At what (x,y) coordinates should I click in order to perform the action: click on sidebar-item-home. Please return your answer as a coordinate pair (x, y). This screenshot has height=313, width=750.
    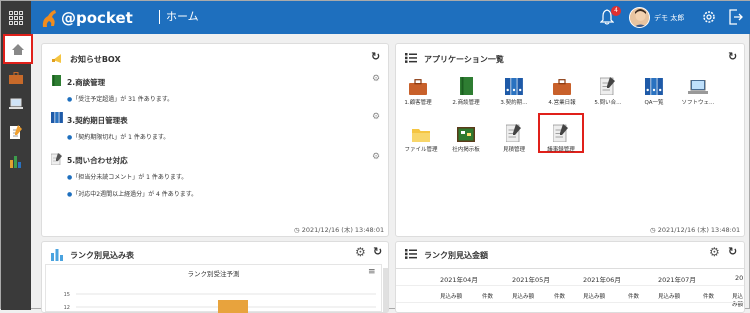
    Looking at the image, I should click on (18, 49).